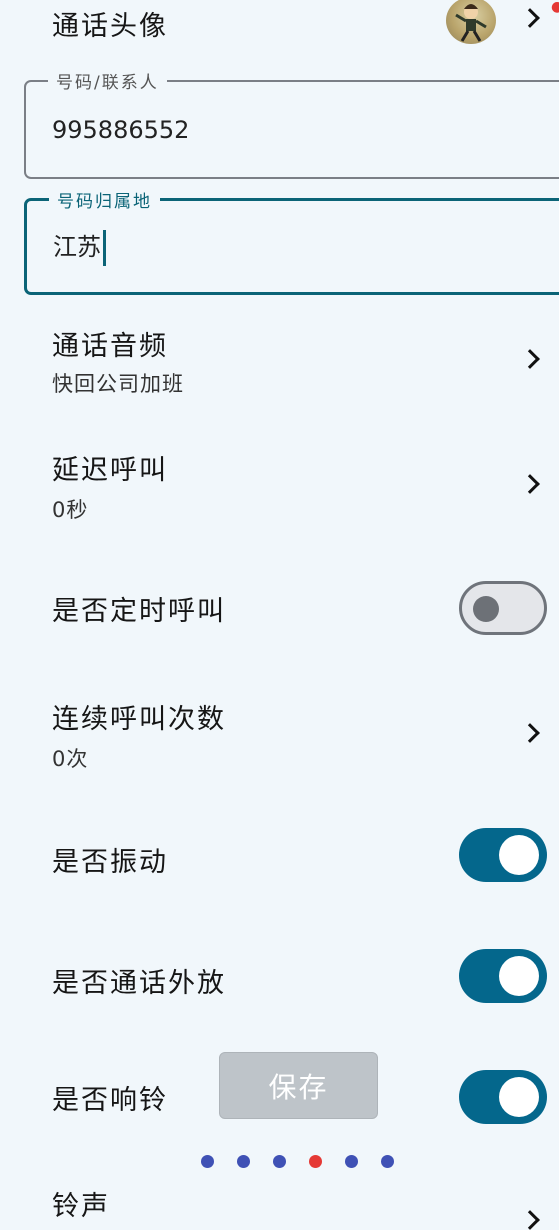  I want to click on ringtone-row: 铃声, so click(279, 1205).